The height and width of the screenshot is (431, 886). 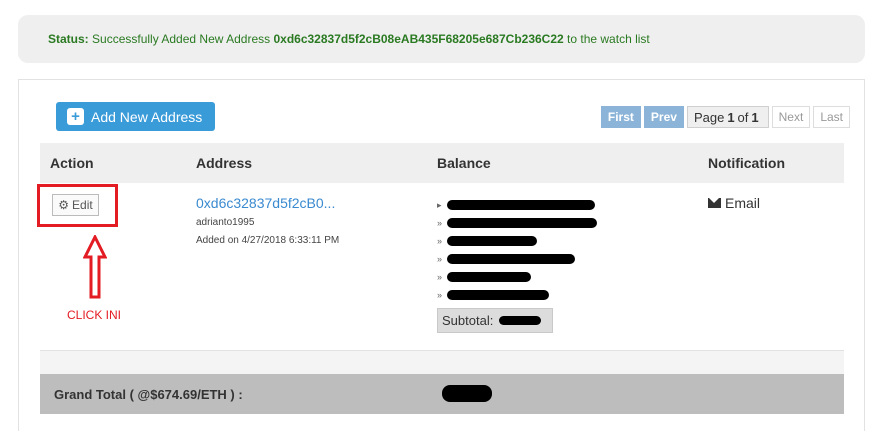 What do you see at coordinates (148, 394) in the screenshot?
I see `grand-total-label: Grand Total ( @$674.69/ETH ) :` at bounding box center [148, 394].